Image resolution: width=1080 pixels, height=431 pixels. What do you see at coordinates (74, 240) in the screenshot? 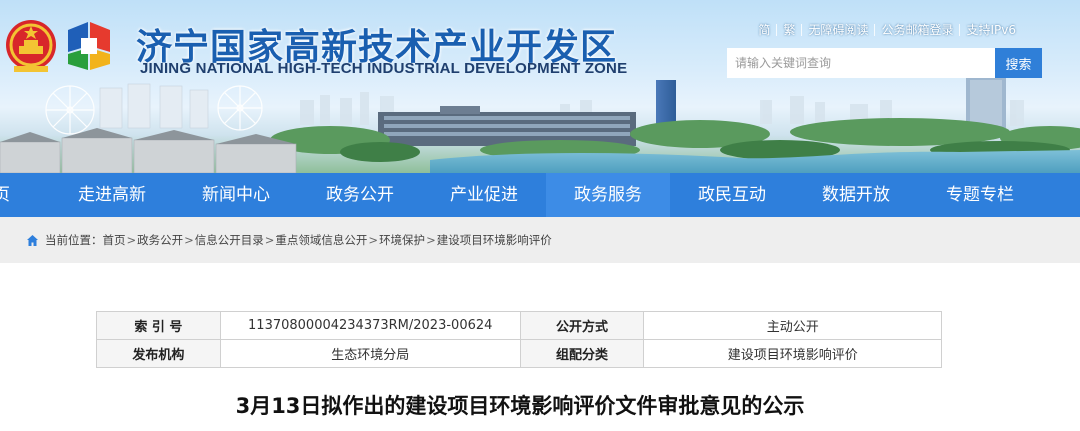
I see `breadcrumb-prefix: 当前位置：` at bounding box center [74, 240].